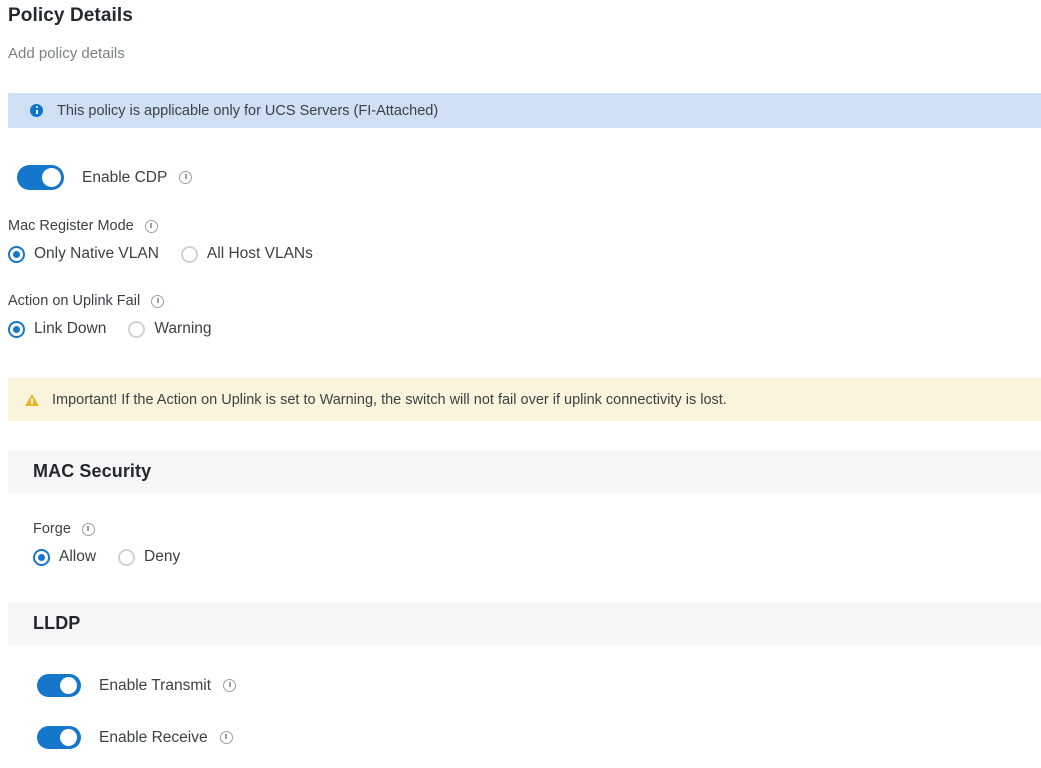 The height and width of the screenshot is (768, 1041). What do you see at coordinates (96, 253) in the screenshot?
I see `radio-label: Only Native VLAN` at bounding box center [96, 253].